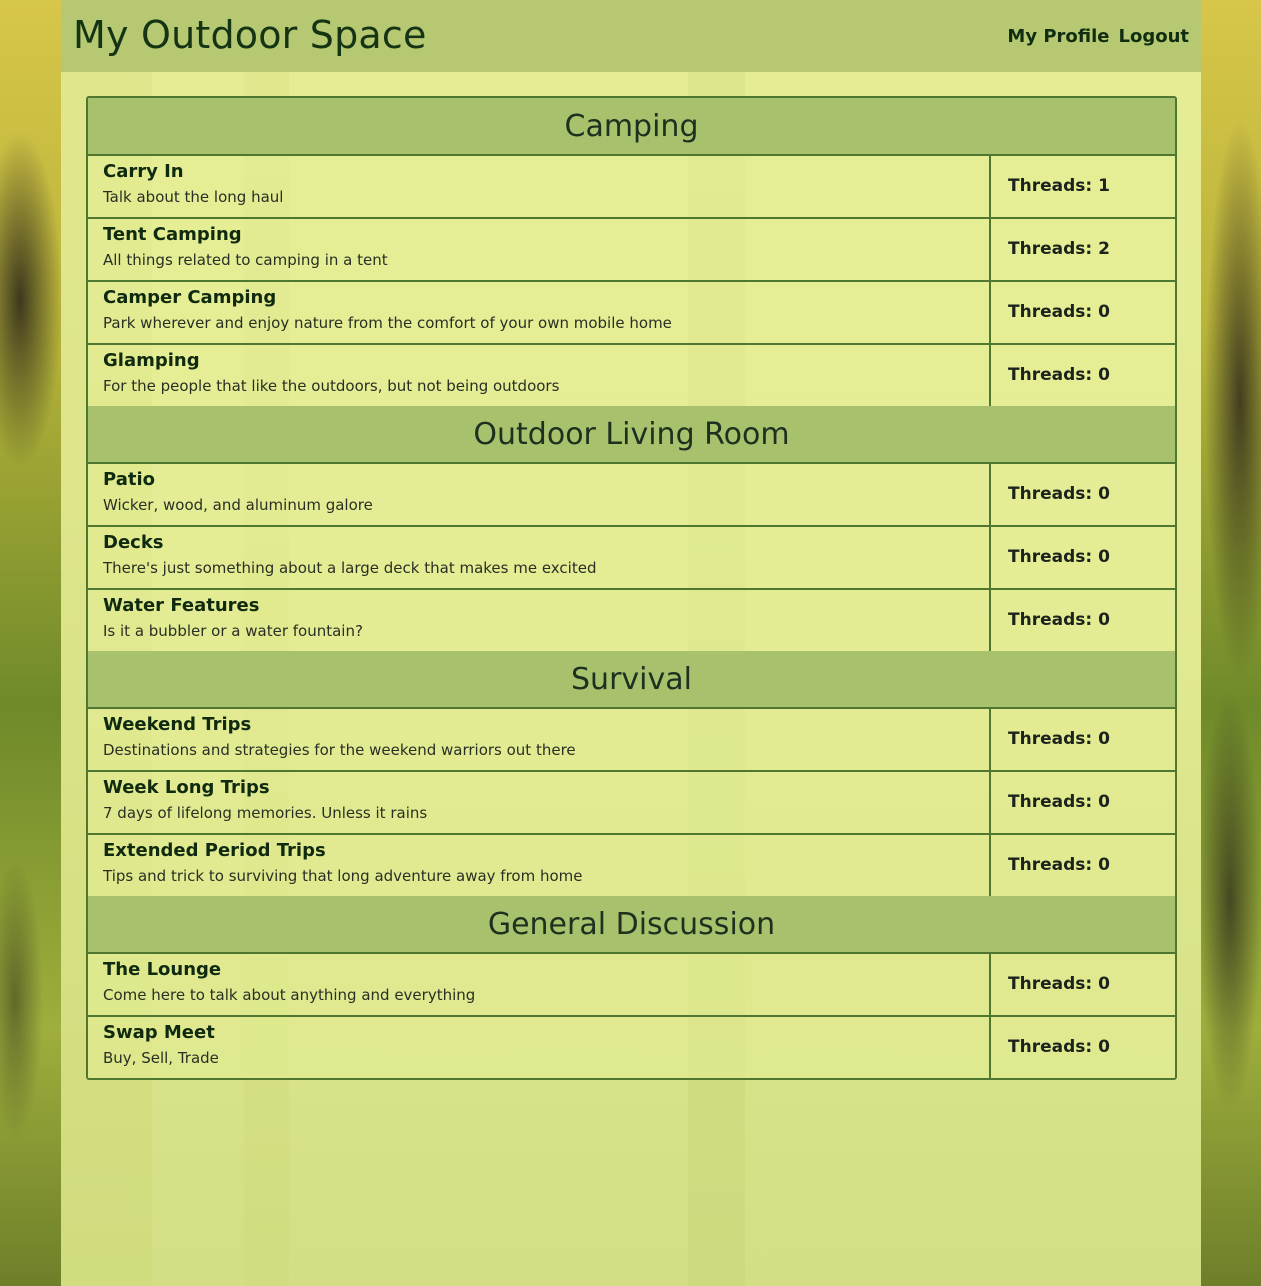 Image resolution: width=1261 pixels, height=1286 pixels. Describe the element at coordinates (539, 186) in the screenshot. I see `forum-info: Carry In Talk about the long haul` at that location.